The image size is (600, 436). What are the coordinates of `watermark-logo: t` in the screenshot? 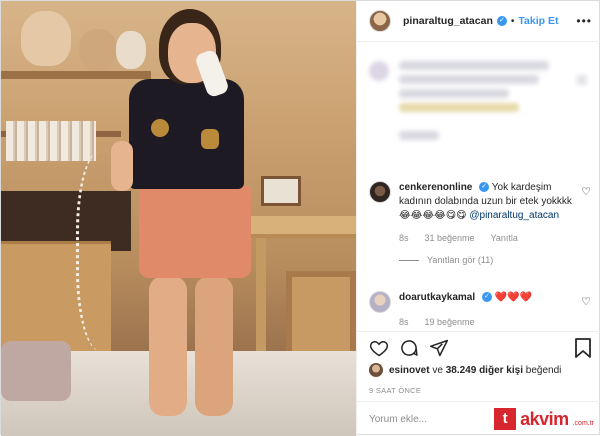 It's located at (505, 419).